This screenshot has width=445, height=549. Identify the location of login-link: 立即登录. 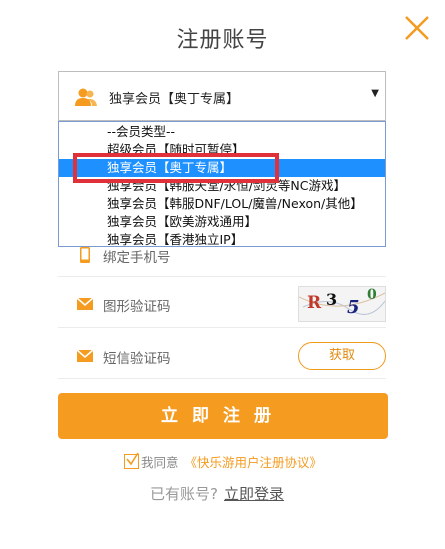
(254, 494).